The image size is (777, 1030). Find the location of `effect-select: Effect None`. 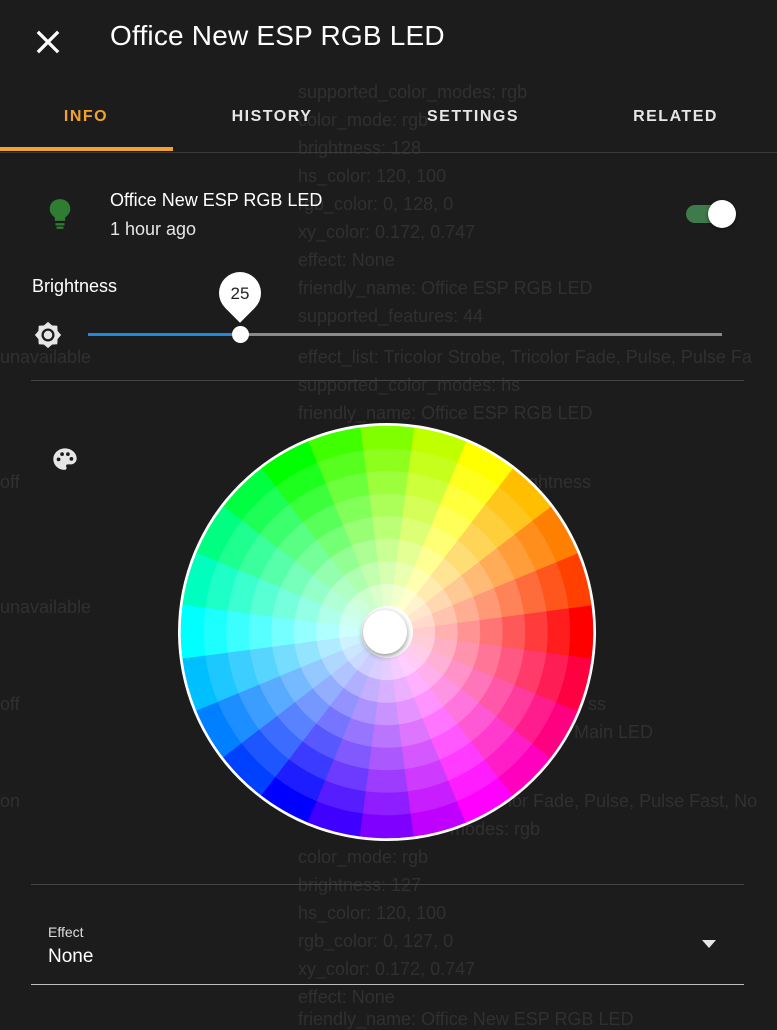

effect-select: Effect None is located at coordinates (387, 950).